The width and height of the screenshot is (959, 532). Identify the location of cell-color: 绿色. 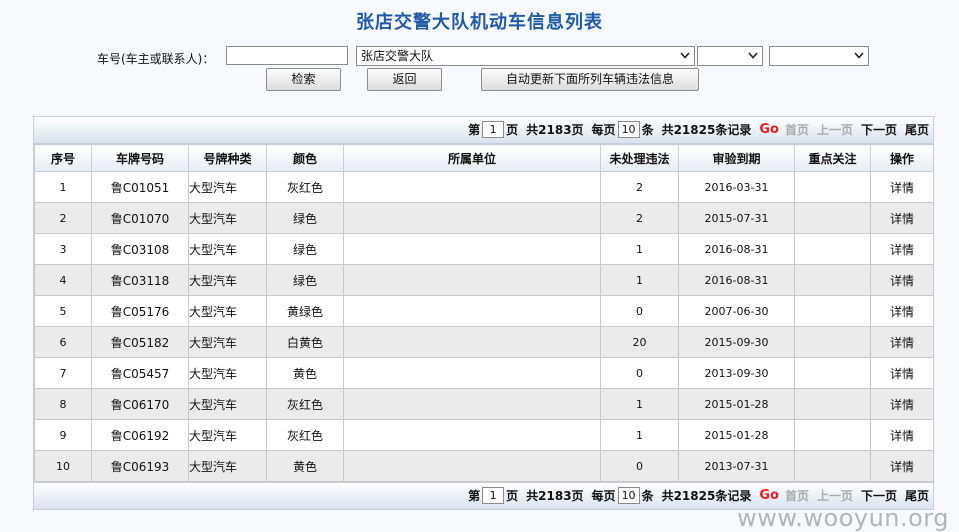
(305, 249).